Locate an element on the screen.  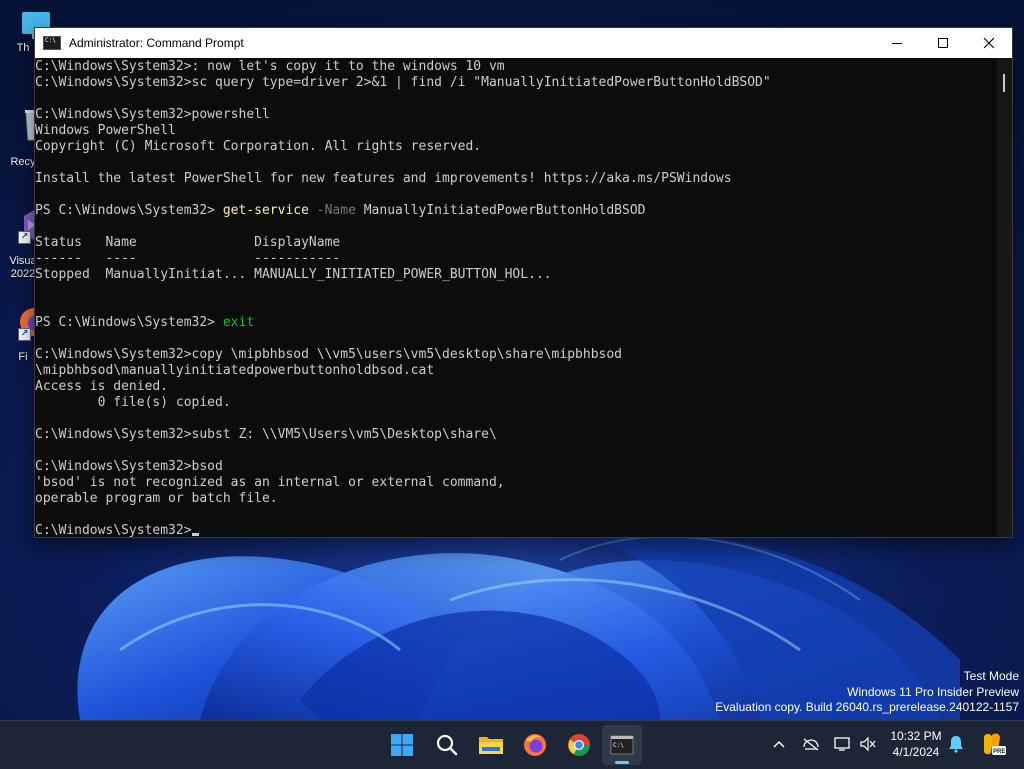
watermark-line-2: Windows 11 Pro Insider Preview is located at coordinates (933, 691).